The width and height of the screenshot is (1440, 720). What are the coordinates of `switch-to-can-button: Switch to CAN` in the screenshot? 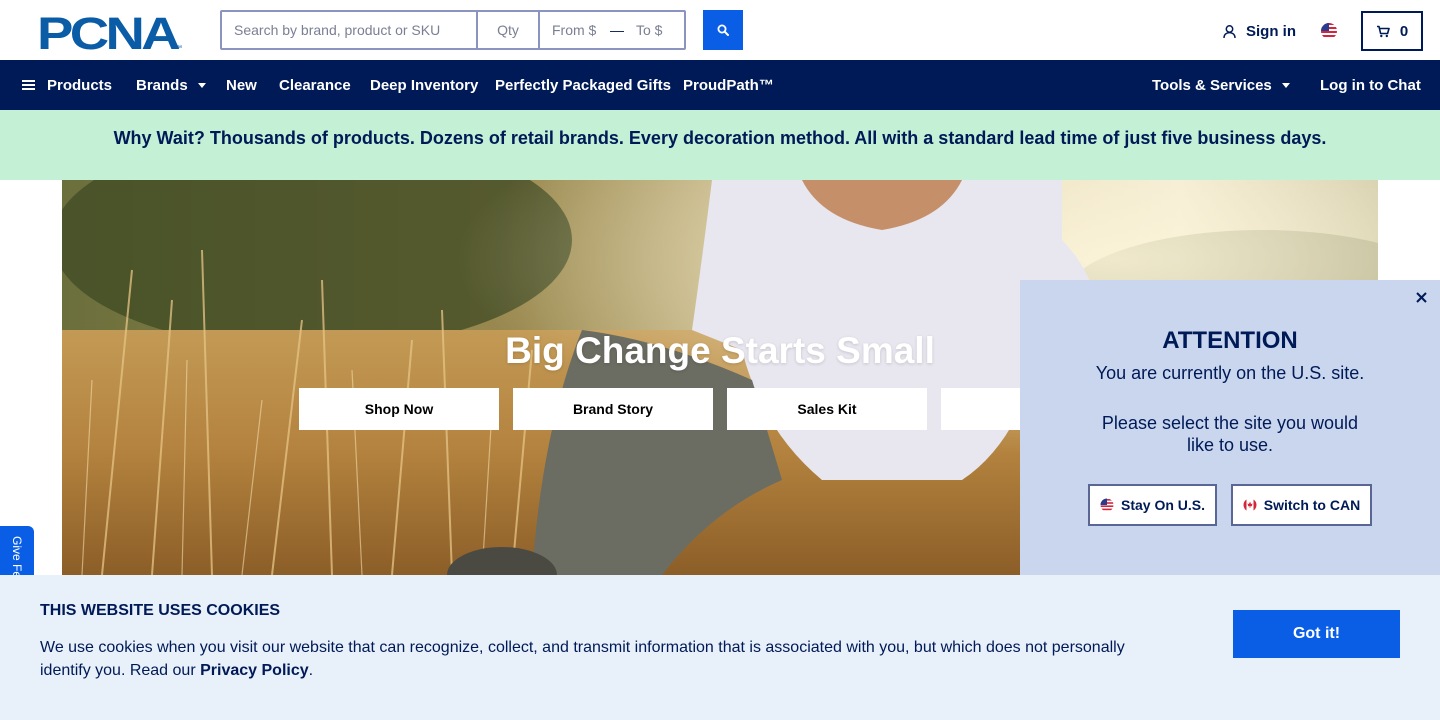 It's located at (1301, 505).